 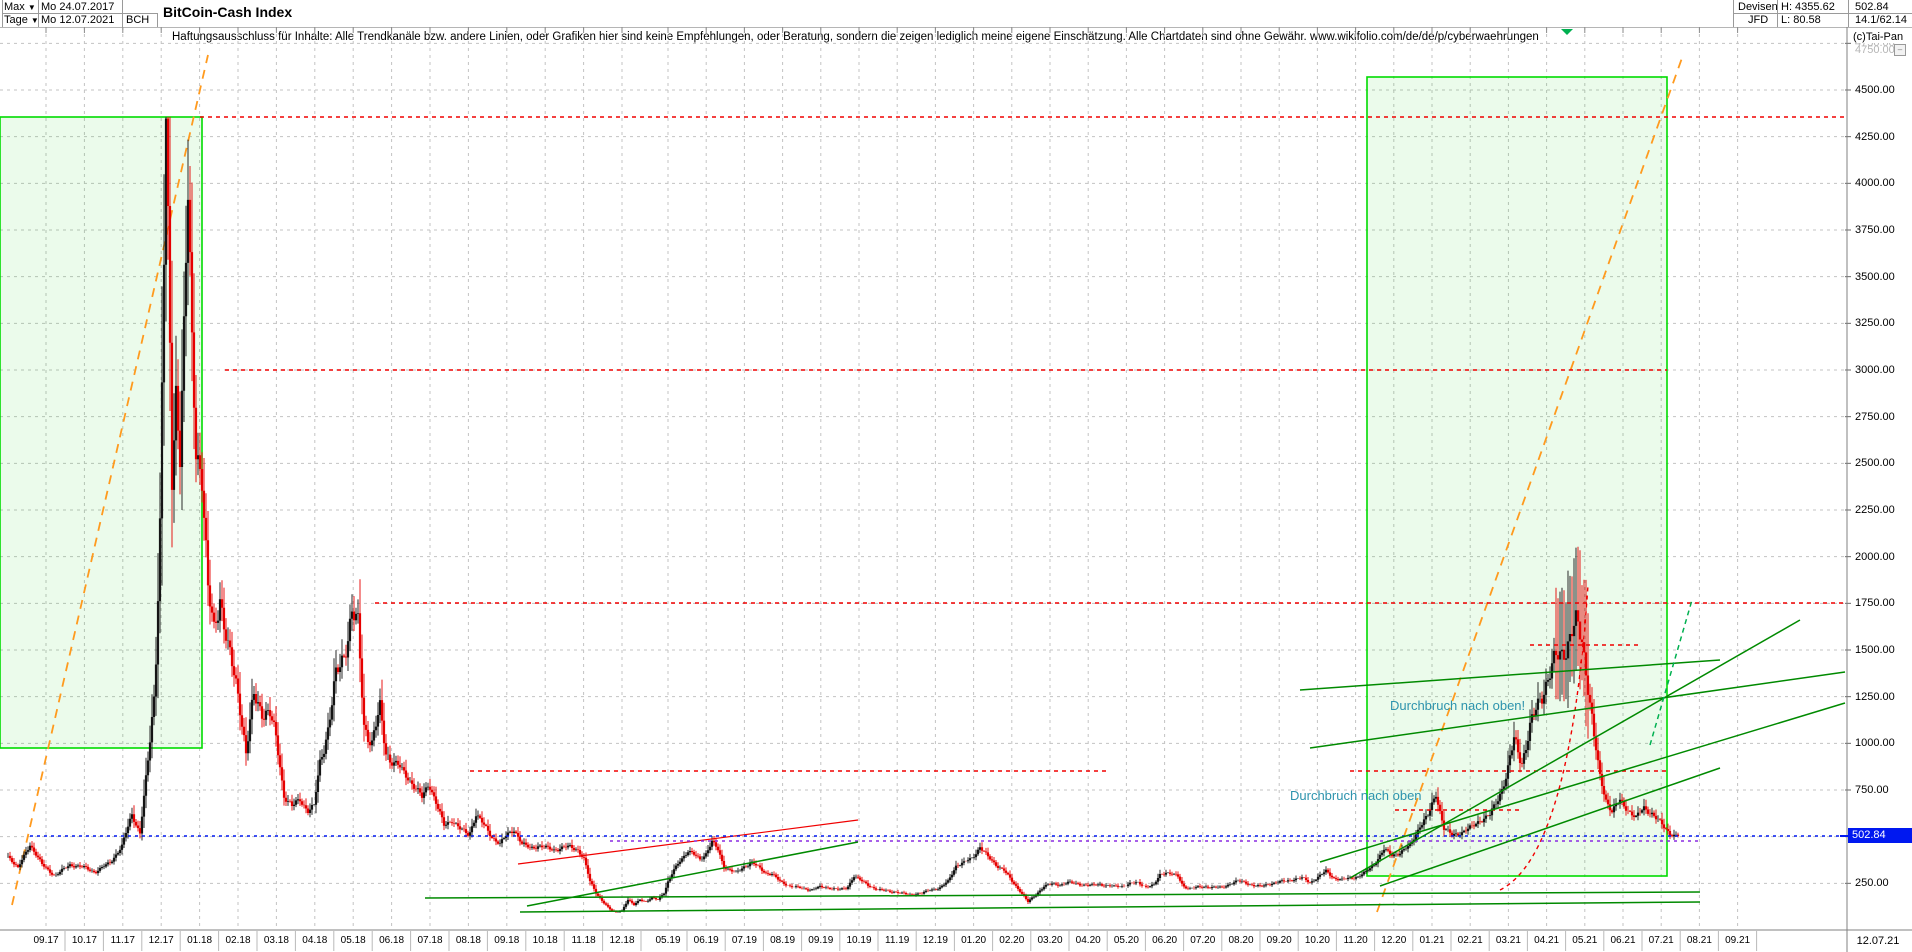 What do you see at coordinates (821, 940) in the screenshot?
I see `x-axis-label: 09.19` at bounding box center [821, 940].